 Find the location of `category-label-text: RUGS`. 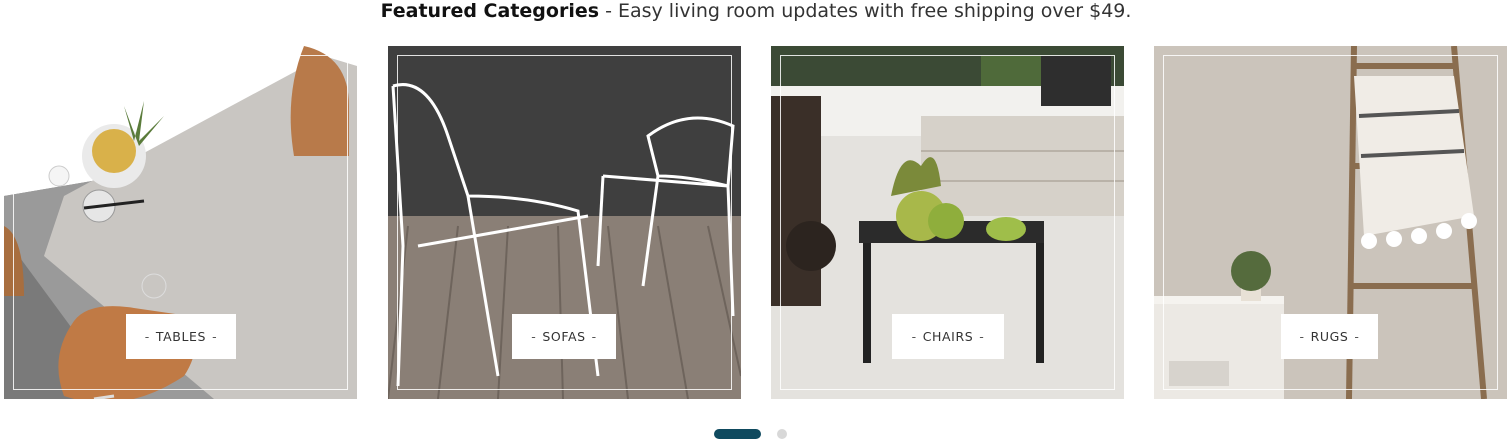

category-label-text: RUGS is located at coordinates (1329, 336).